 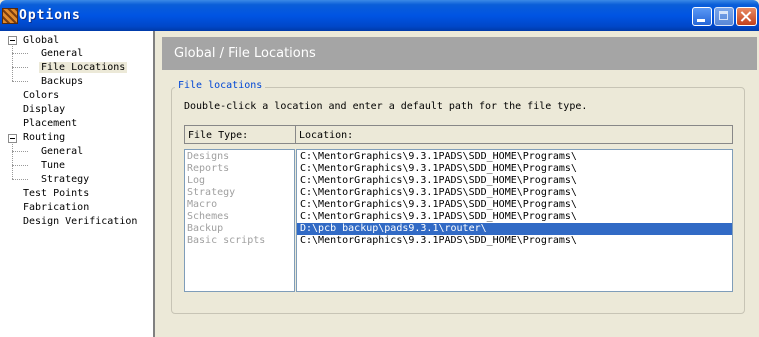 I want to click on tree-item-tune: Tune, so click(x=53, y=165).